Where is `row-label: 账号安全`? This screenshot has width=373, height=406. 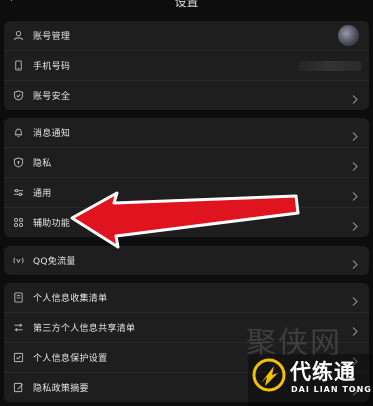 row-label: 账号安全 is located at coordinates (52, 97).